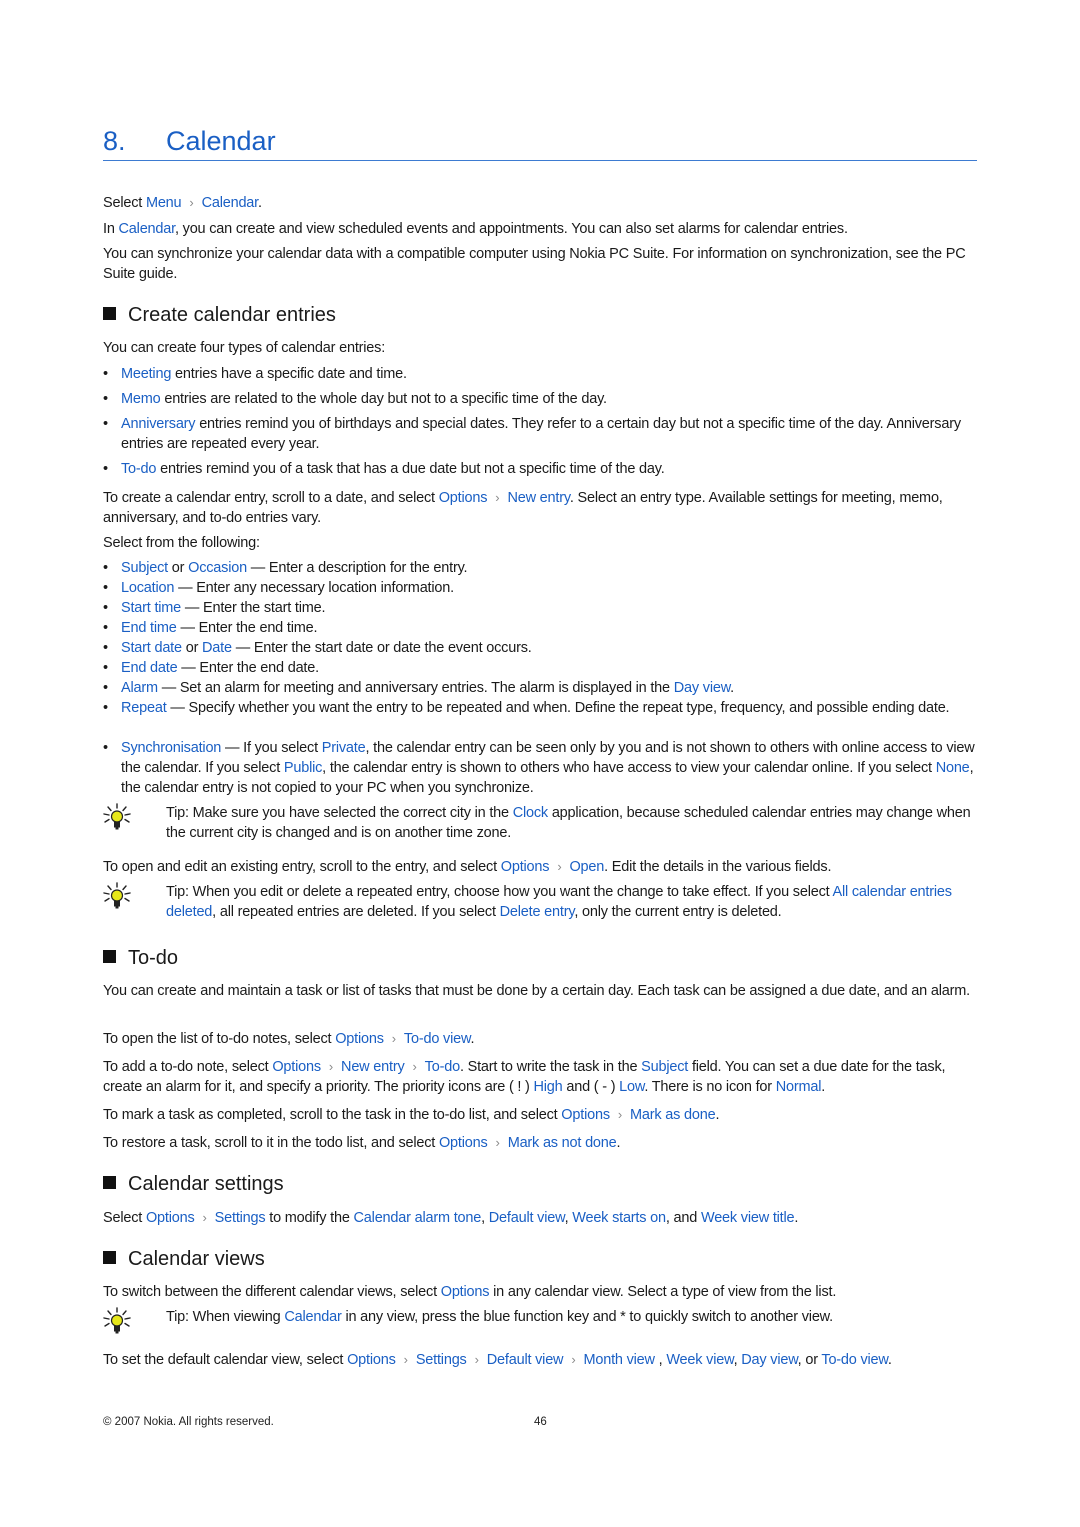  What do you see at coordinates (146, 374) in the screenshot?
I see `menu-term-link: Meeting` at bounding box center [146, 374].